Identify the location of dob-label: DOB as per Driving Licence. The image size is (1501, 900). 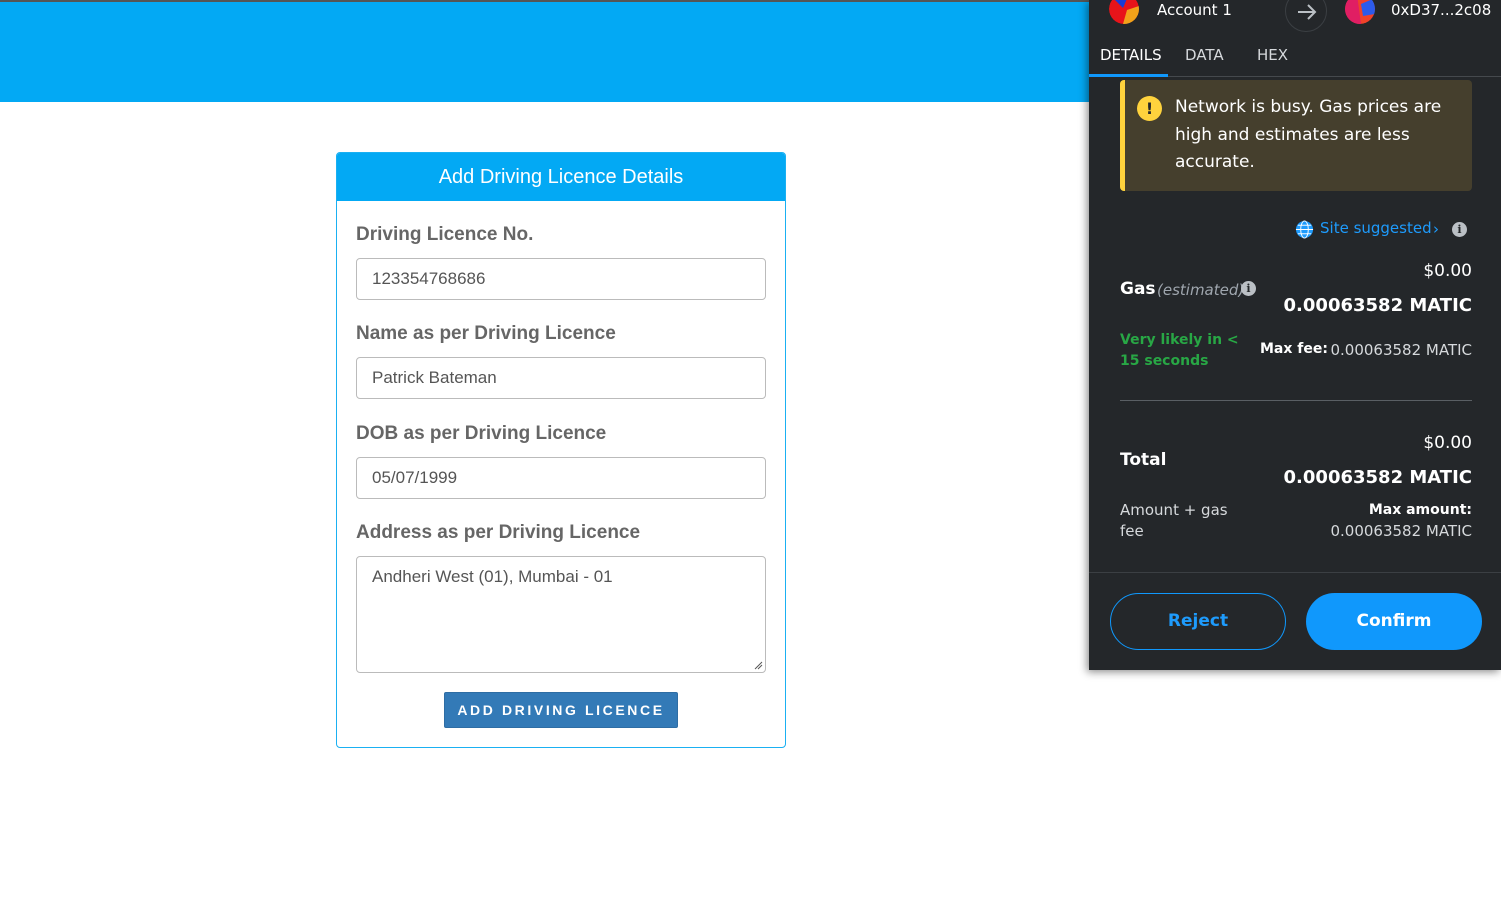
(481, 433).